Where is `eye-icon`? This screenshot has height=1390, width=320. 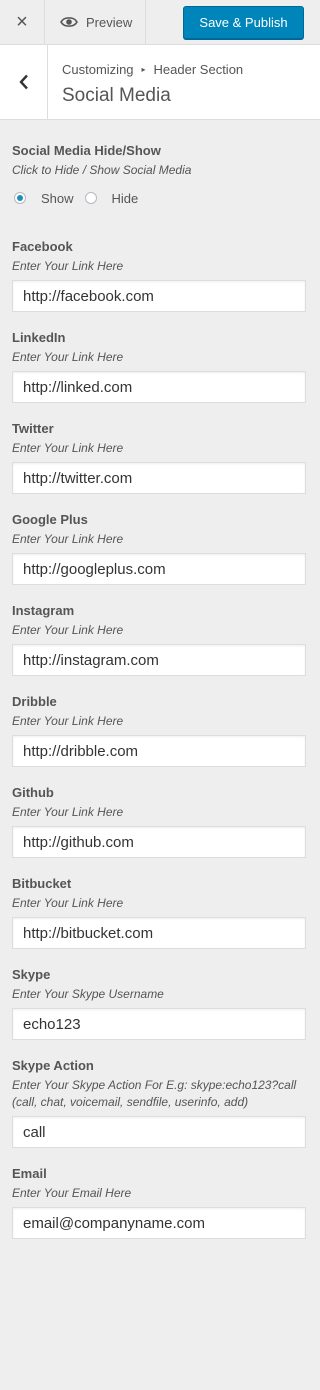 eye-icon is located at coordinates (69, 22).